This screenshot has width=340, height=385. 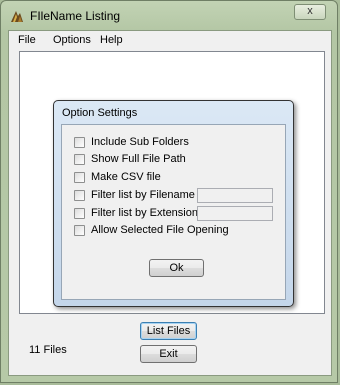 I want to click on file-count-label: 11 Files, so click(x=48, y=350).